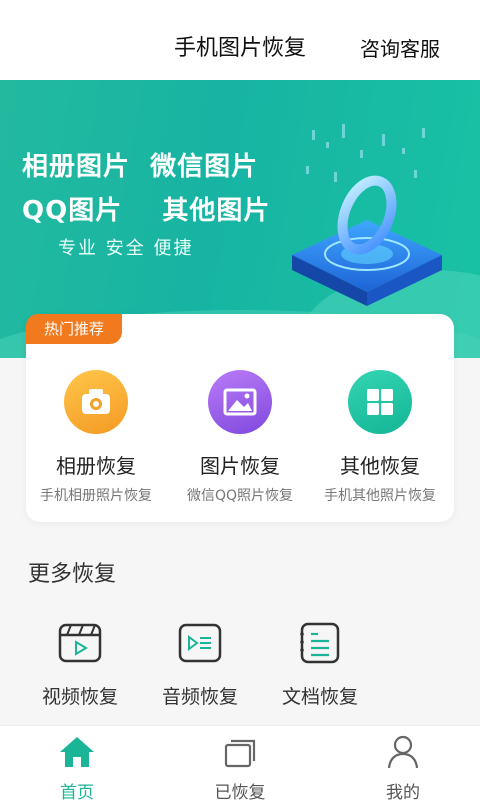 The height and width of the screenshot is (800, 480). Describe the element at coordinates (403, 791) in the screenshot. I see `tab-profile-label: 我的` at that location.